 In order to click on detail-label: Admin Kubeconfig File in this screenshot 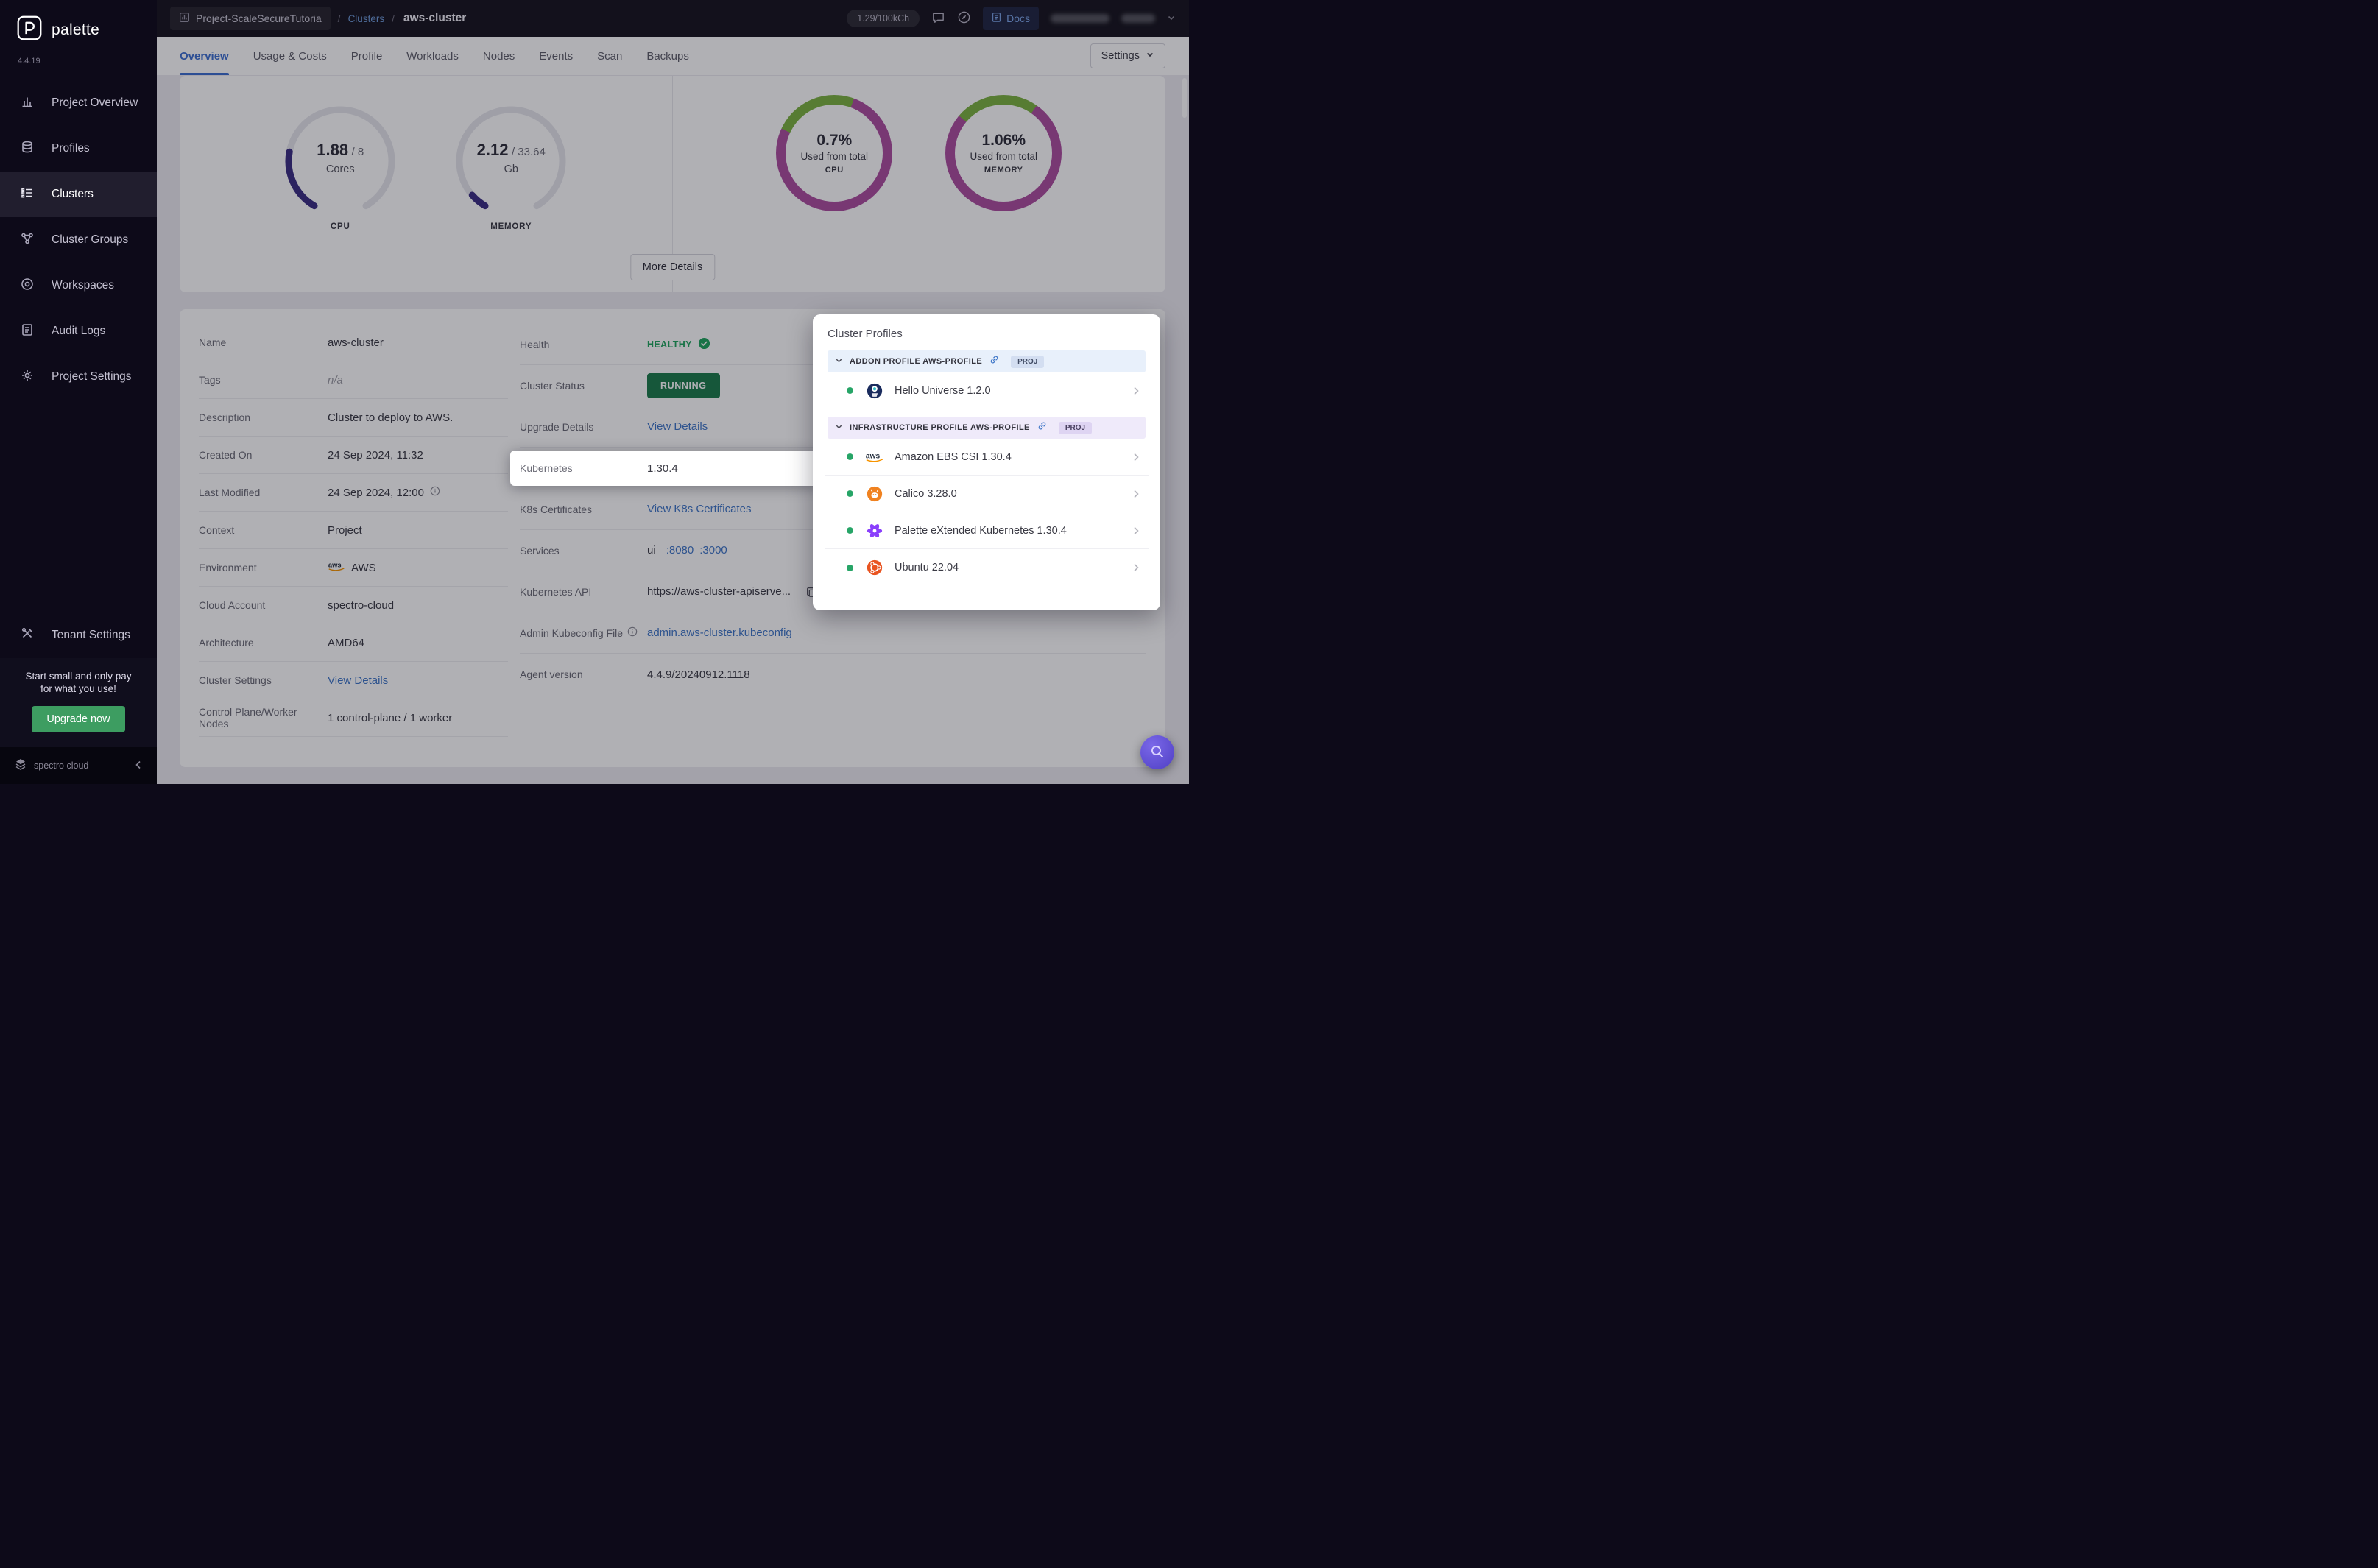, I will do `click(572, 633)`.